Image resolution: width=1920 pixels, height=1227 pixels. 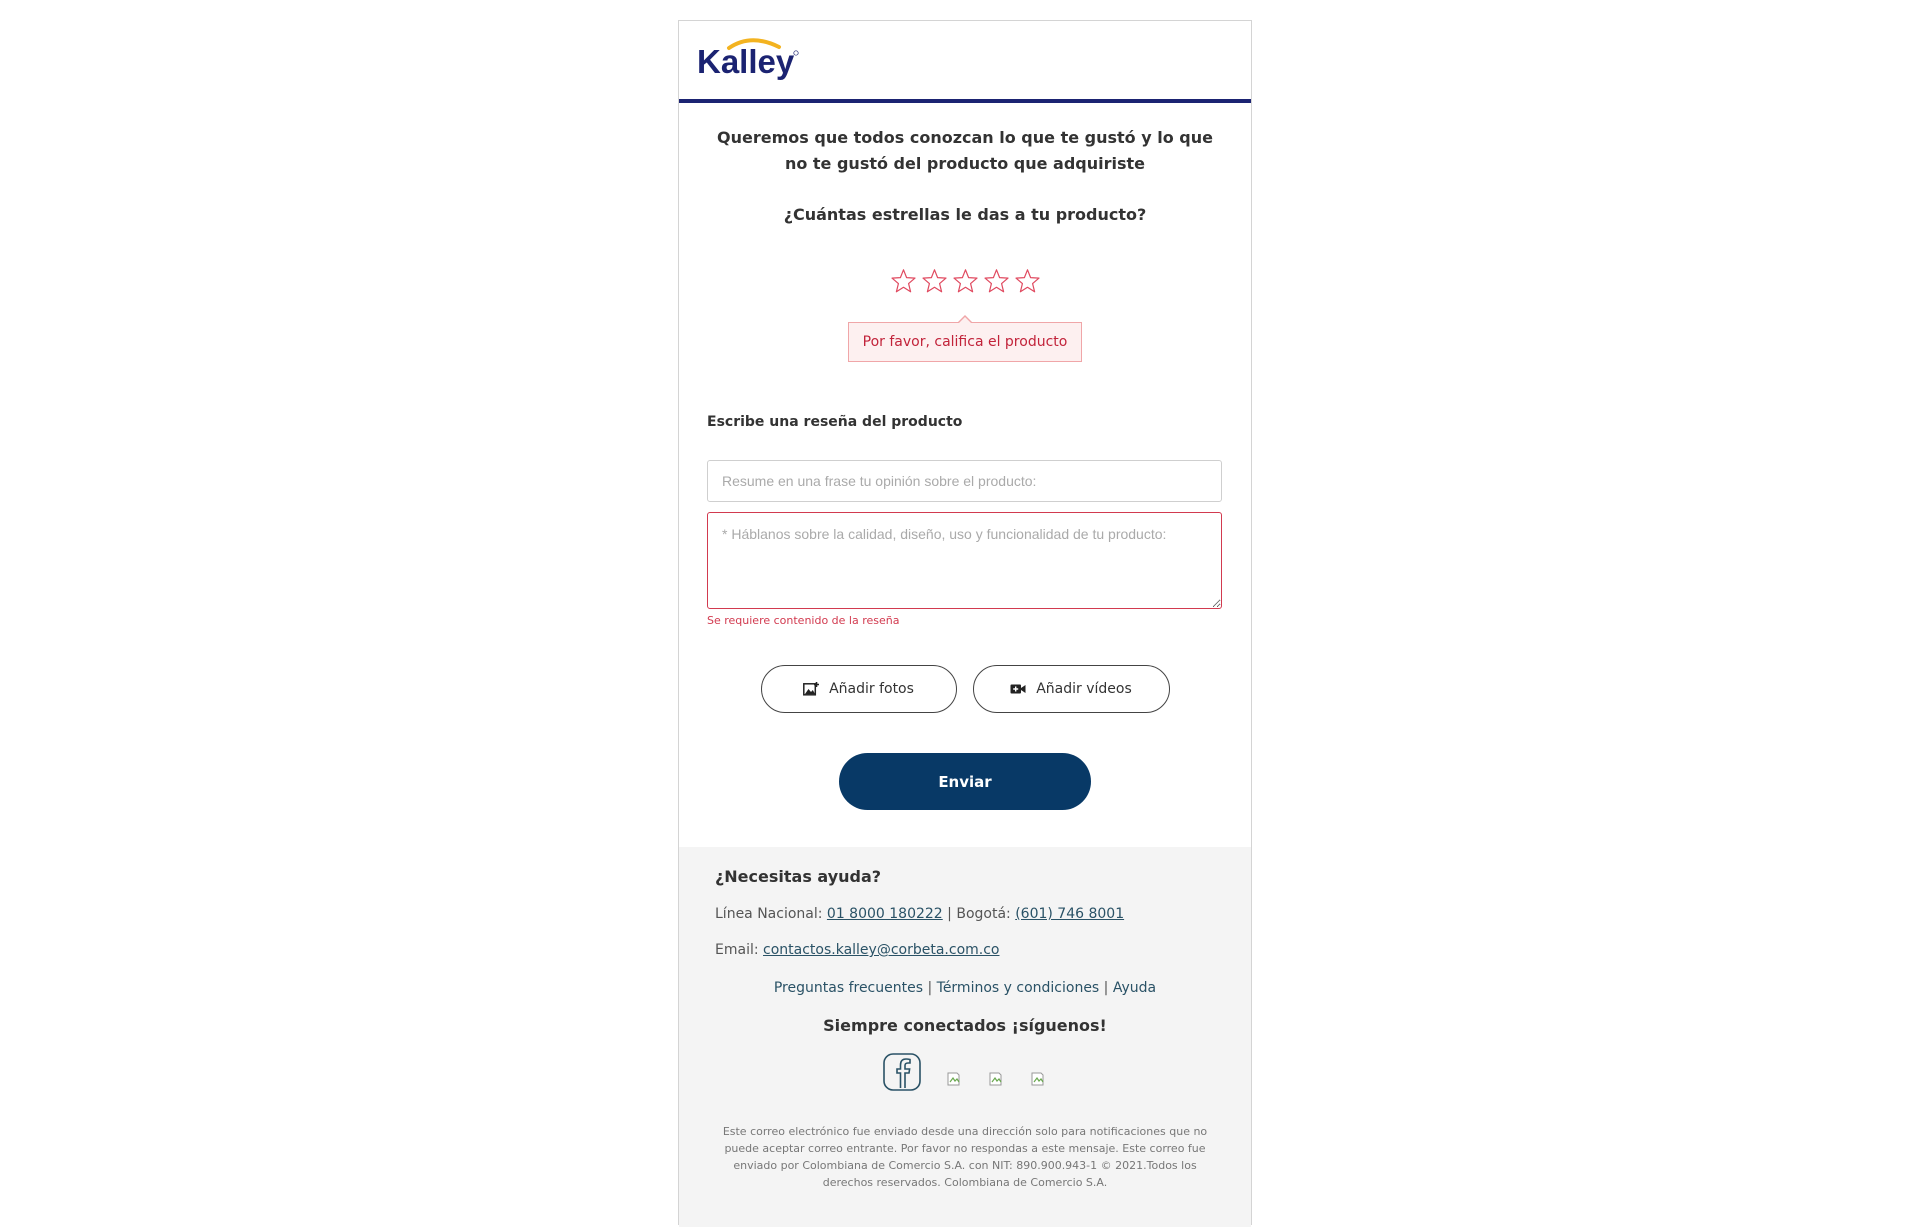 I want to click on bogota-label: Bogotá:, so click(x=986, y=914).